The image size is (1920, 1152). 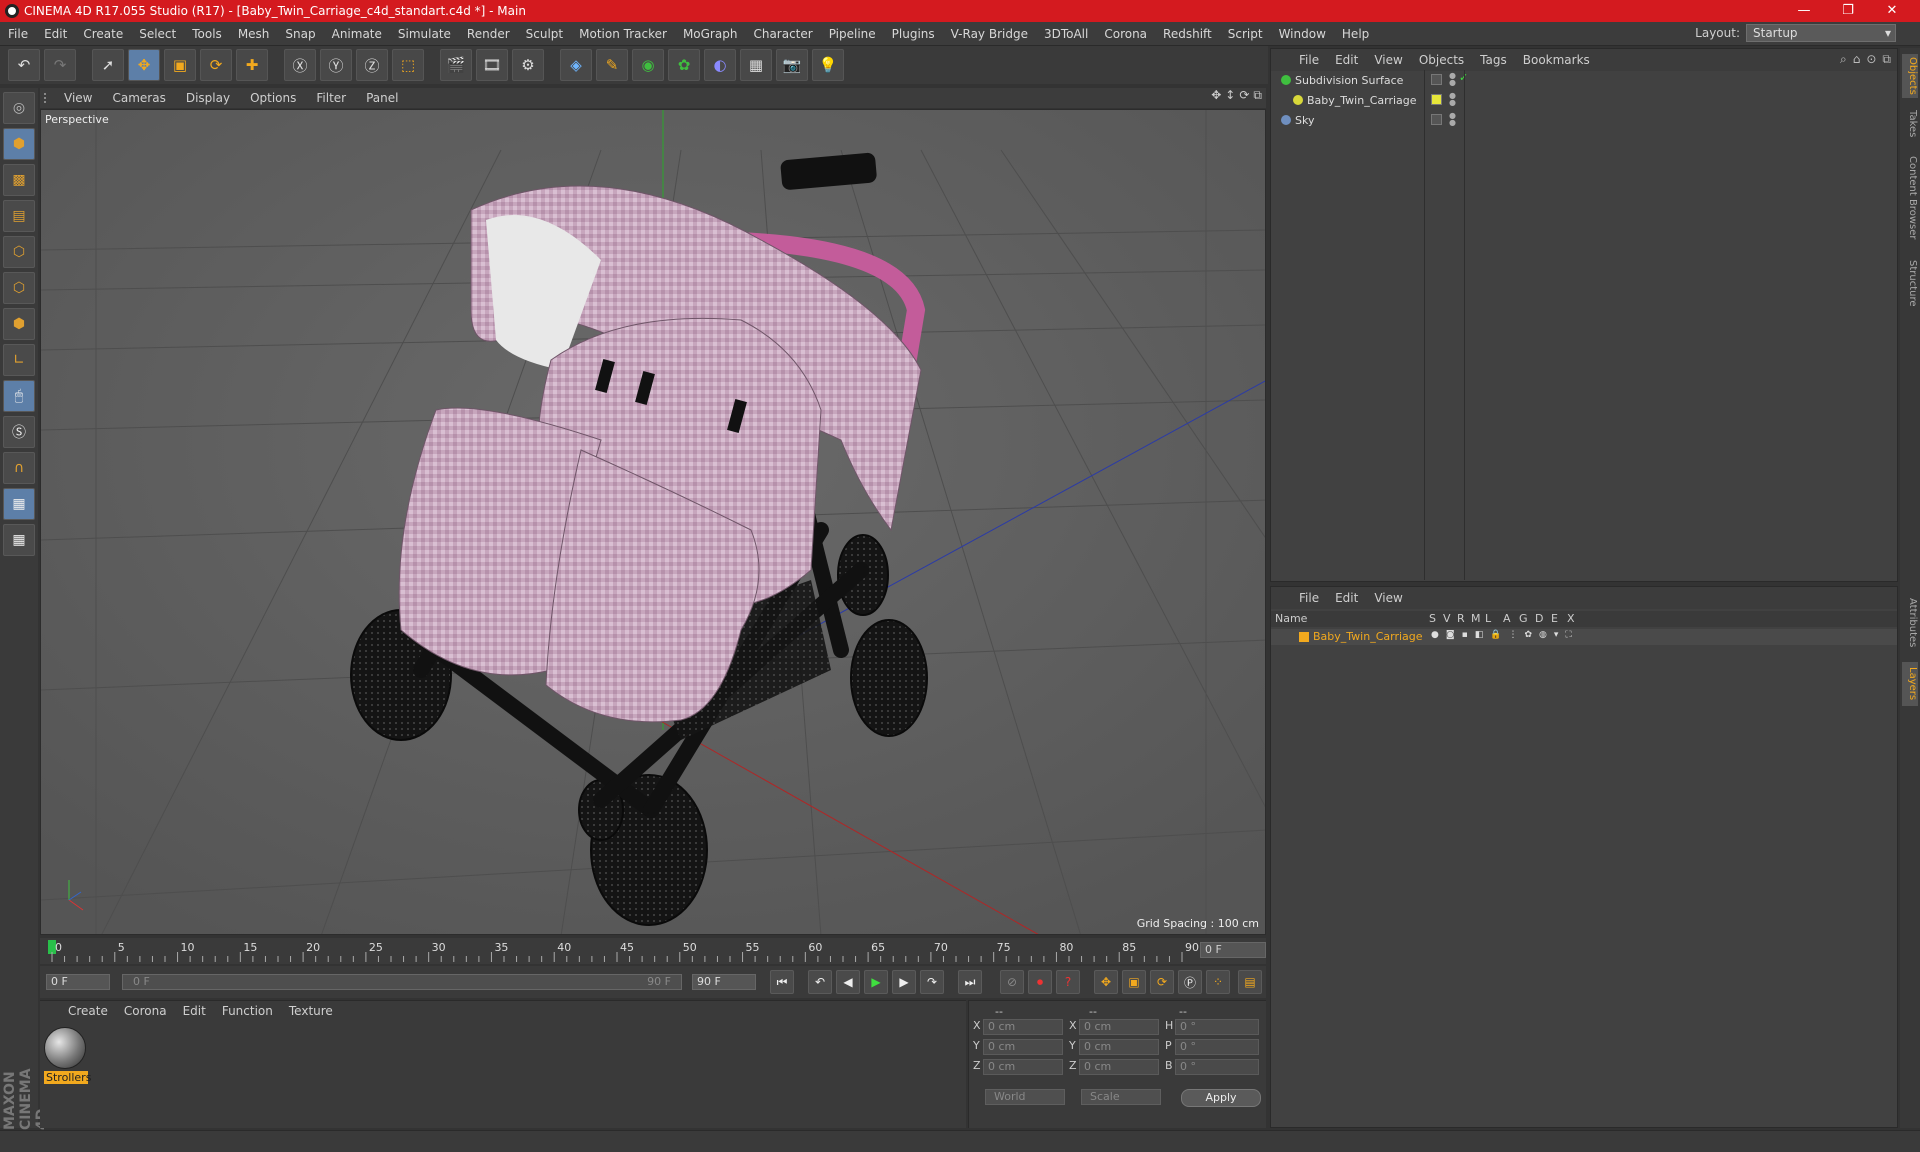 What do you see at coordinates (24, 65) in the screenshot?
I see `undo-icon: ↶` at bounding box center [24, 65].